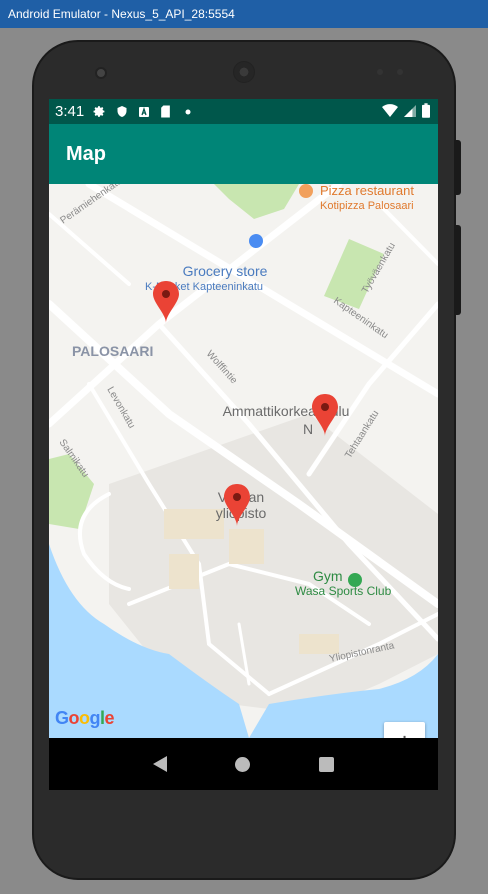 The image size is (488, 894). What do you see at coordinates (187, 111) in the screenshot?
I see `notification-dot-icon` at bounding box center [187, 111].